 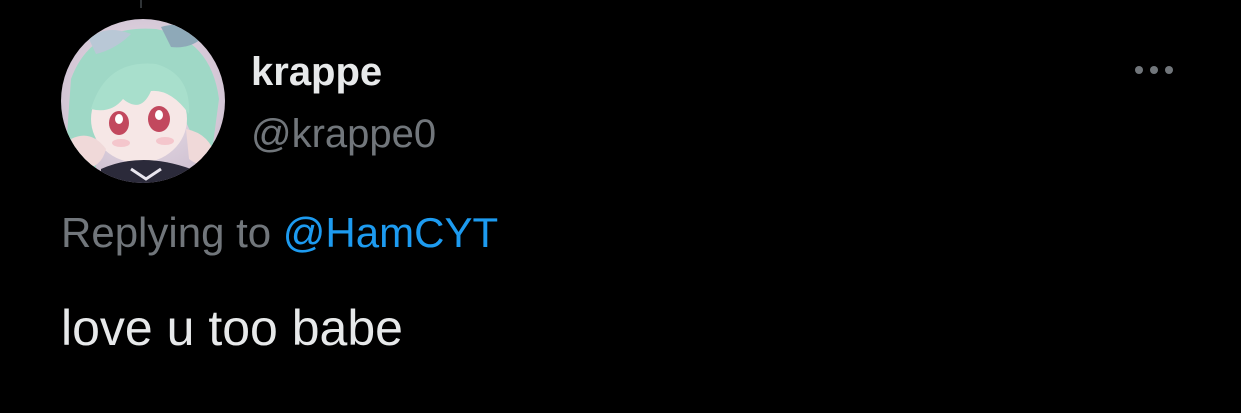 I want to click on replying-to-line: Replying to @HamCYT, so click(x=279, y=233).